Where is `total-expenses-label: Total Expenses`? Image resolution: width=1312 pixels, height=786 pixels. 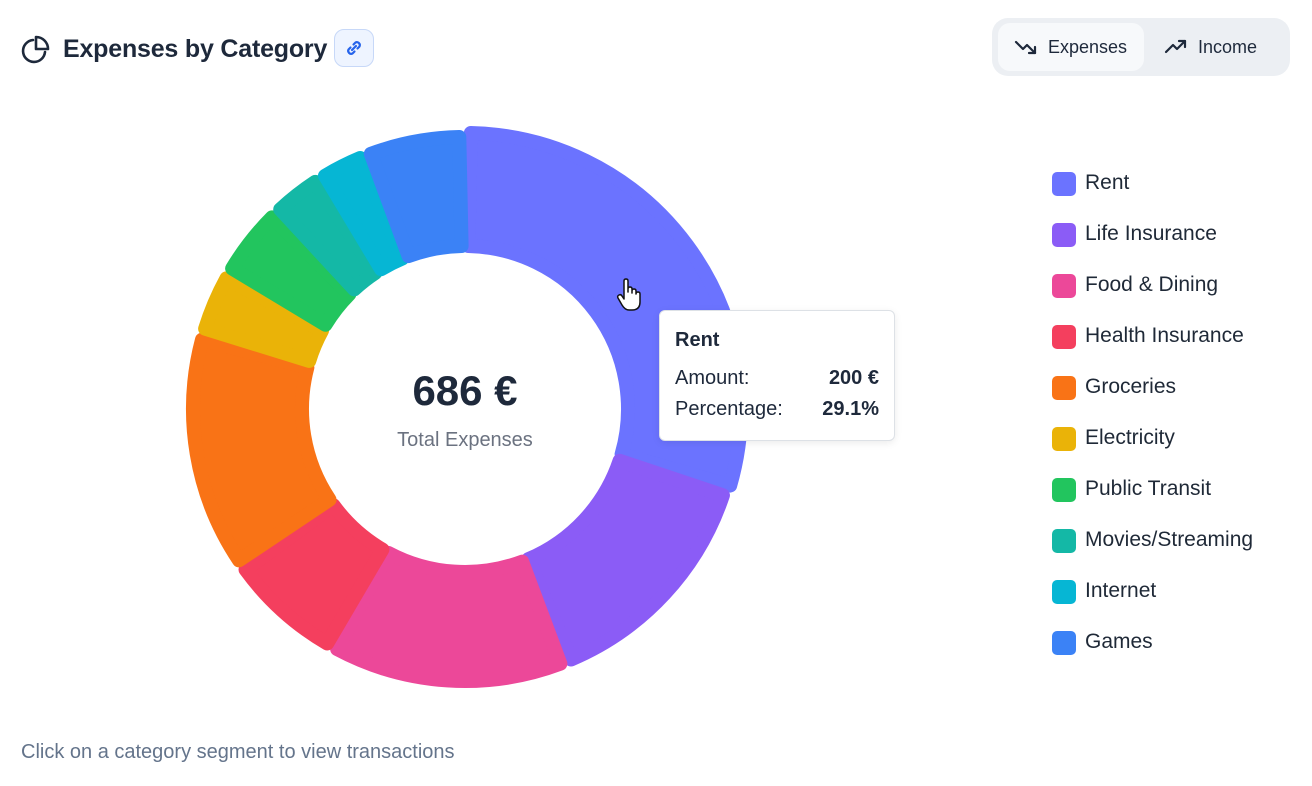
total-expenses-label: Total Expenses is located at coordinates (465, 440).